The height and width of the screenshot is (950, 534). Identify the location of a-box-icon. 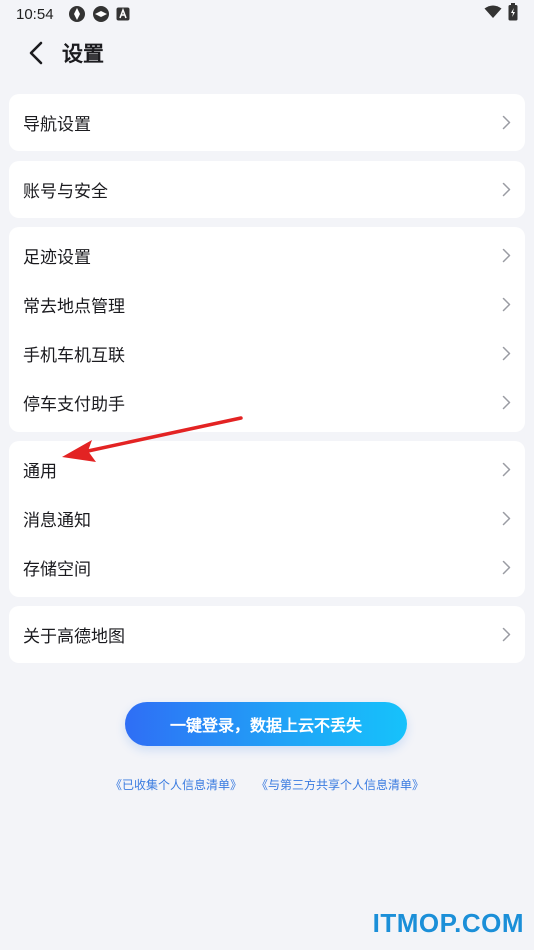
(123, 14).